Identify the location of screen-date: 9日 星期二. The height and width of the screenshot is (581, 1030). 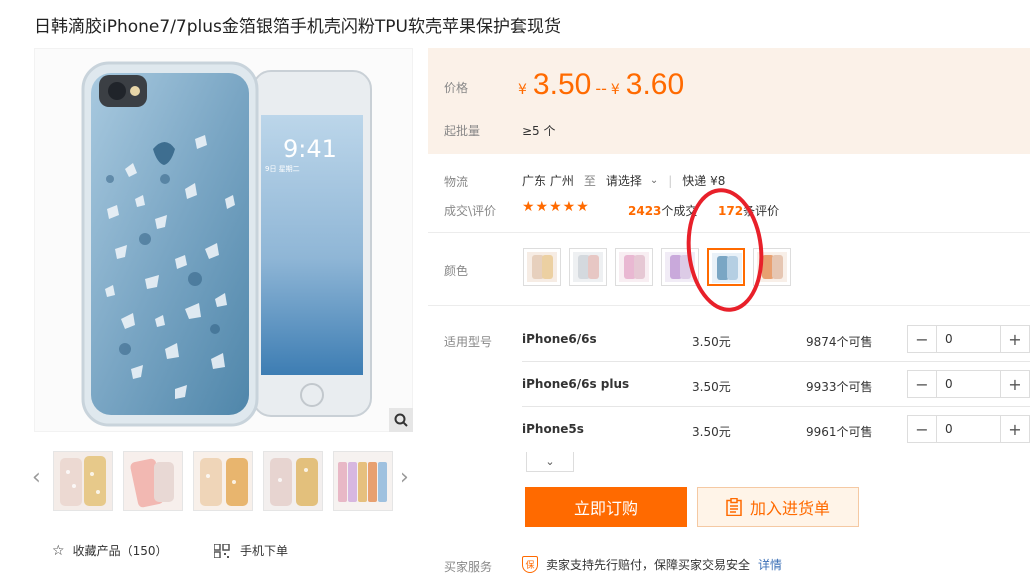
(282, 169).